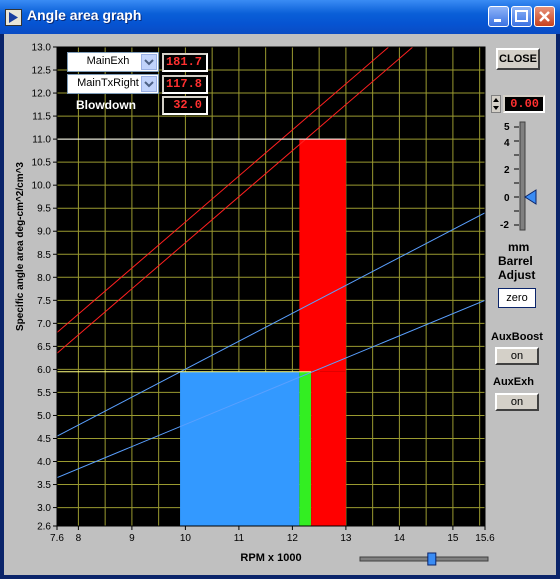 This screenshot has height=579, width=560. What do you see at coordinates (496, 104) in the screenshot?
I see `value-spinner` at bounding box center [496, 104].